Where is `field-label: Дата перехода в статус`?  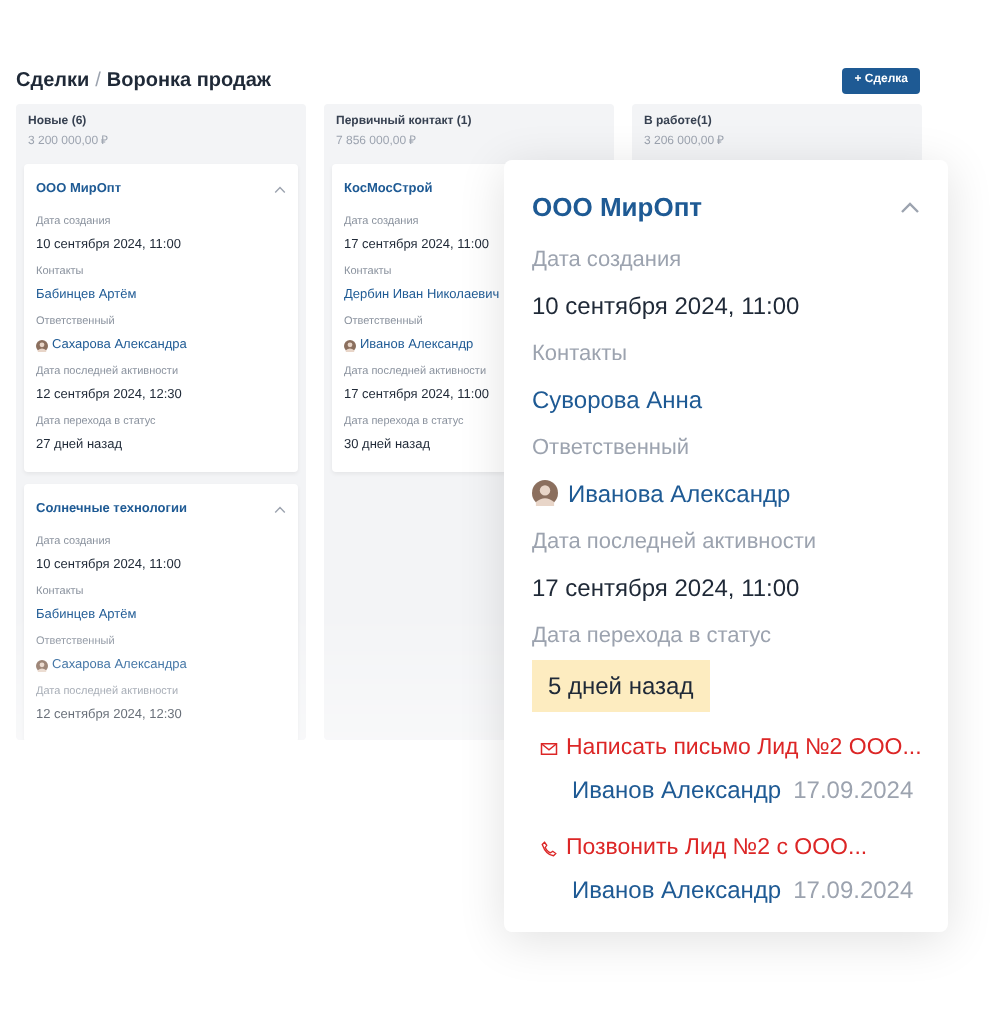 field-label: Дата перехода в статус is located at coordinates (653, 635).